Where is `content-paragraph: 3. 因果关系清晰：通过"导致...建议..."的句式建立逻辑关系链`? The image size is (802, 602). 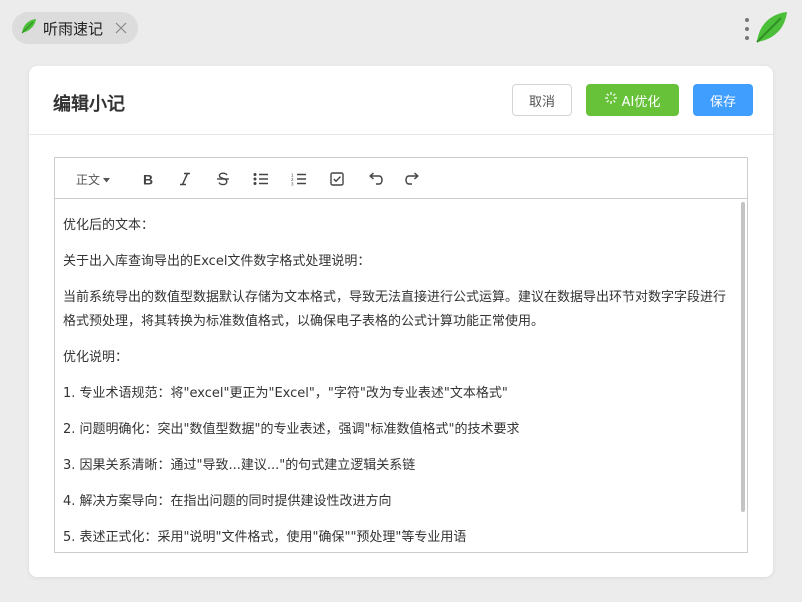
content-paragraph: 3. 因果关系清晰：通过"导致...建议..."的句式建立逻辑关系链 is located at coordinates (239, 465).